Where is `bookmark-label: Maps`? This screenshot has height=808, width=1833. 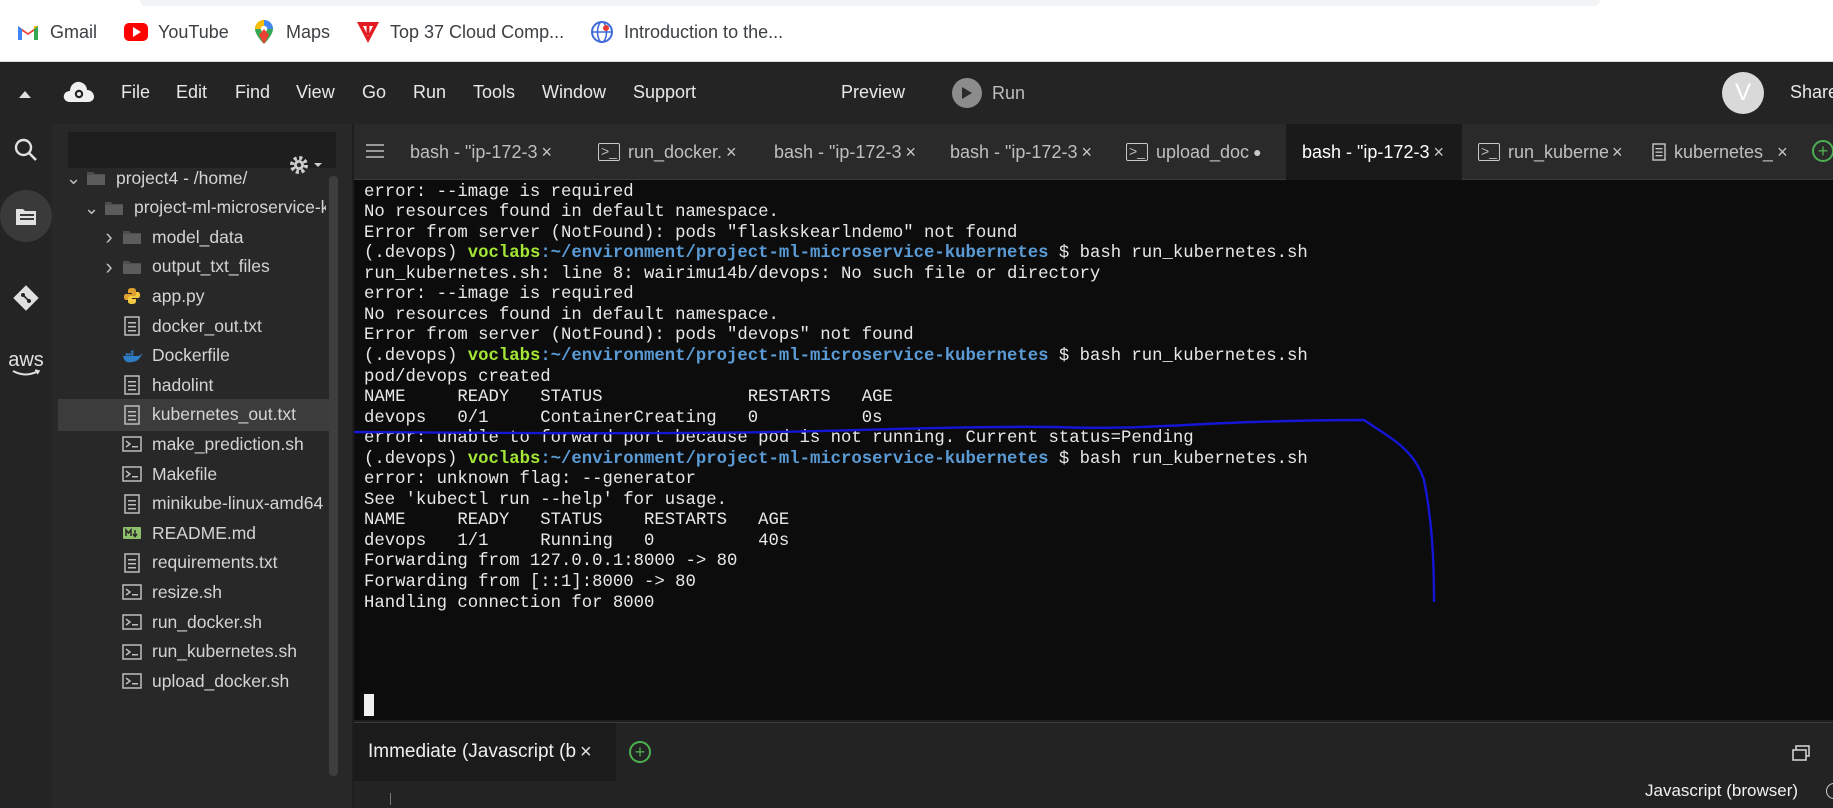
bookmark-label: Maps is located at coordinates (308, 31).